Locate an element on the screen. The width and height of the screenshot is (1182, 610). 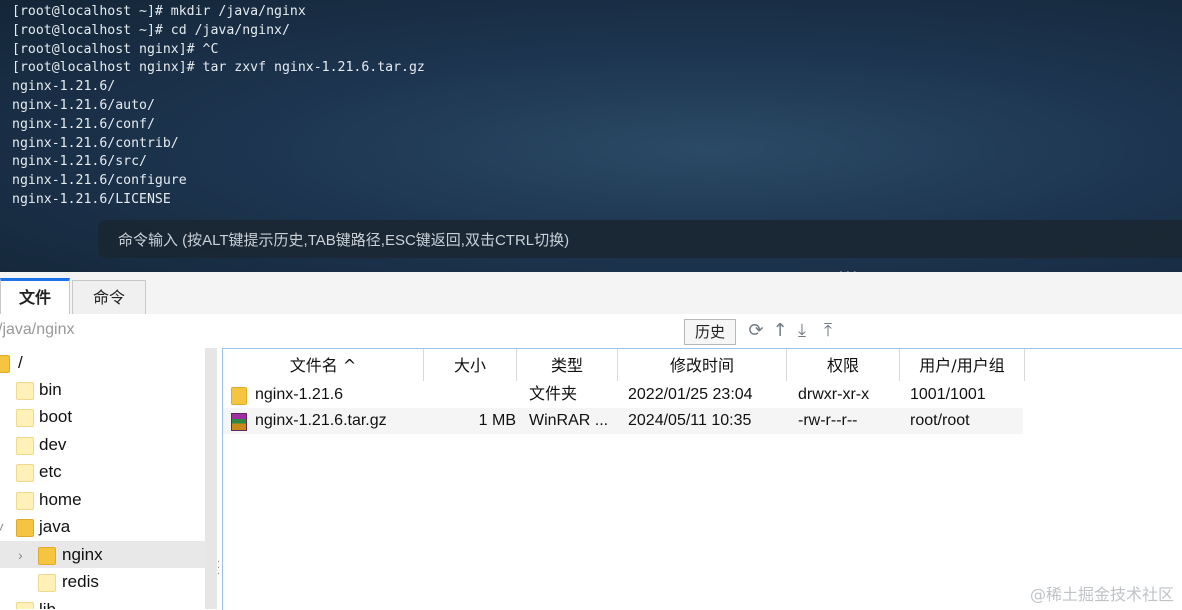
terminal-line: nginx-1.21.6/ is located at coordinates (64, 87).